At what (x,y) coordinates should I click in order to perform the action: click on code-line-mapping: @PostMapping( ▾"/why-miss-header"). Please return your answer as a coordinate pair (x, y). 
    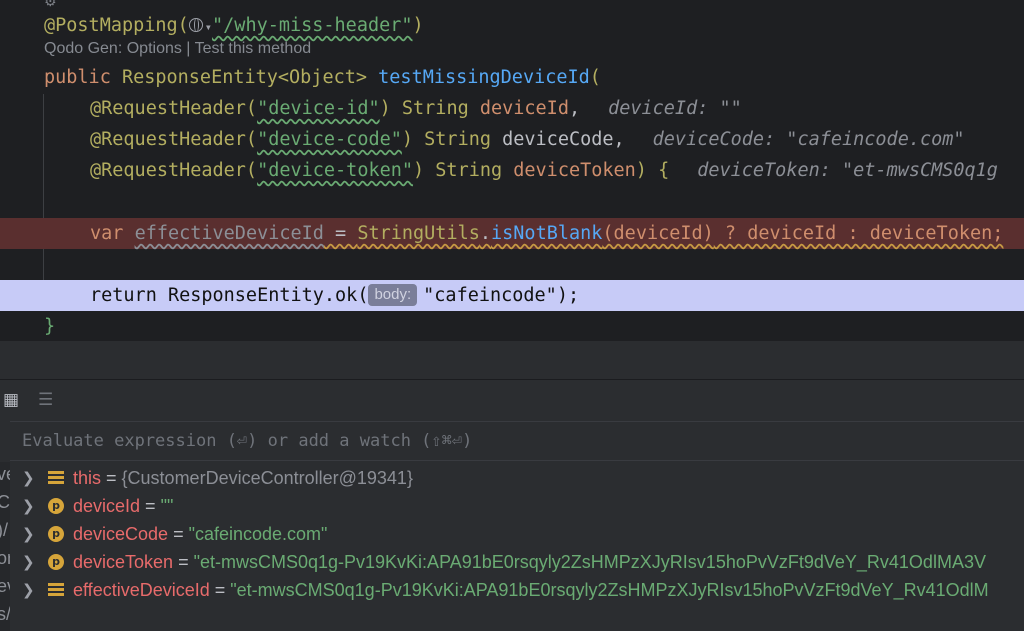
    Looking at the image, I should click on (512, 25).